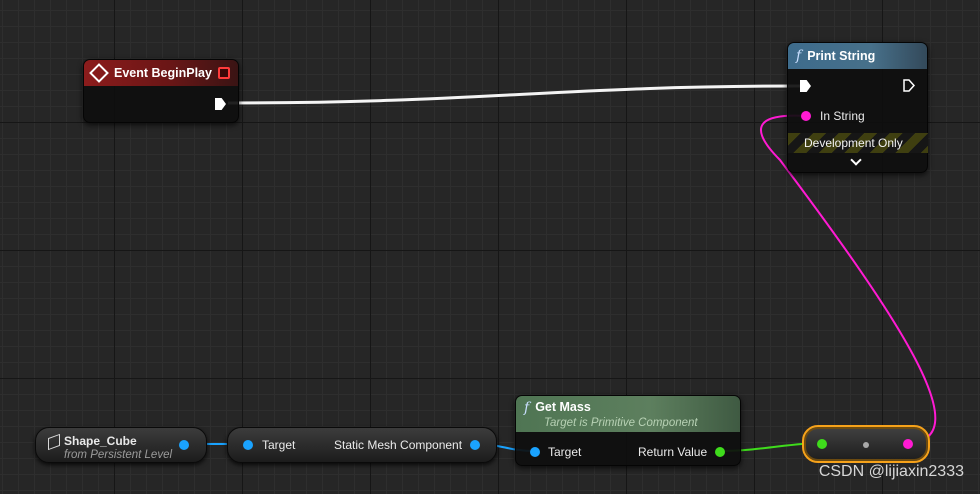  What do you see at coordinates (248, 445) in the screenshot?
I see `getter-target-pin` at bounding box center [248, 445].